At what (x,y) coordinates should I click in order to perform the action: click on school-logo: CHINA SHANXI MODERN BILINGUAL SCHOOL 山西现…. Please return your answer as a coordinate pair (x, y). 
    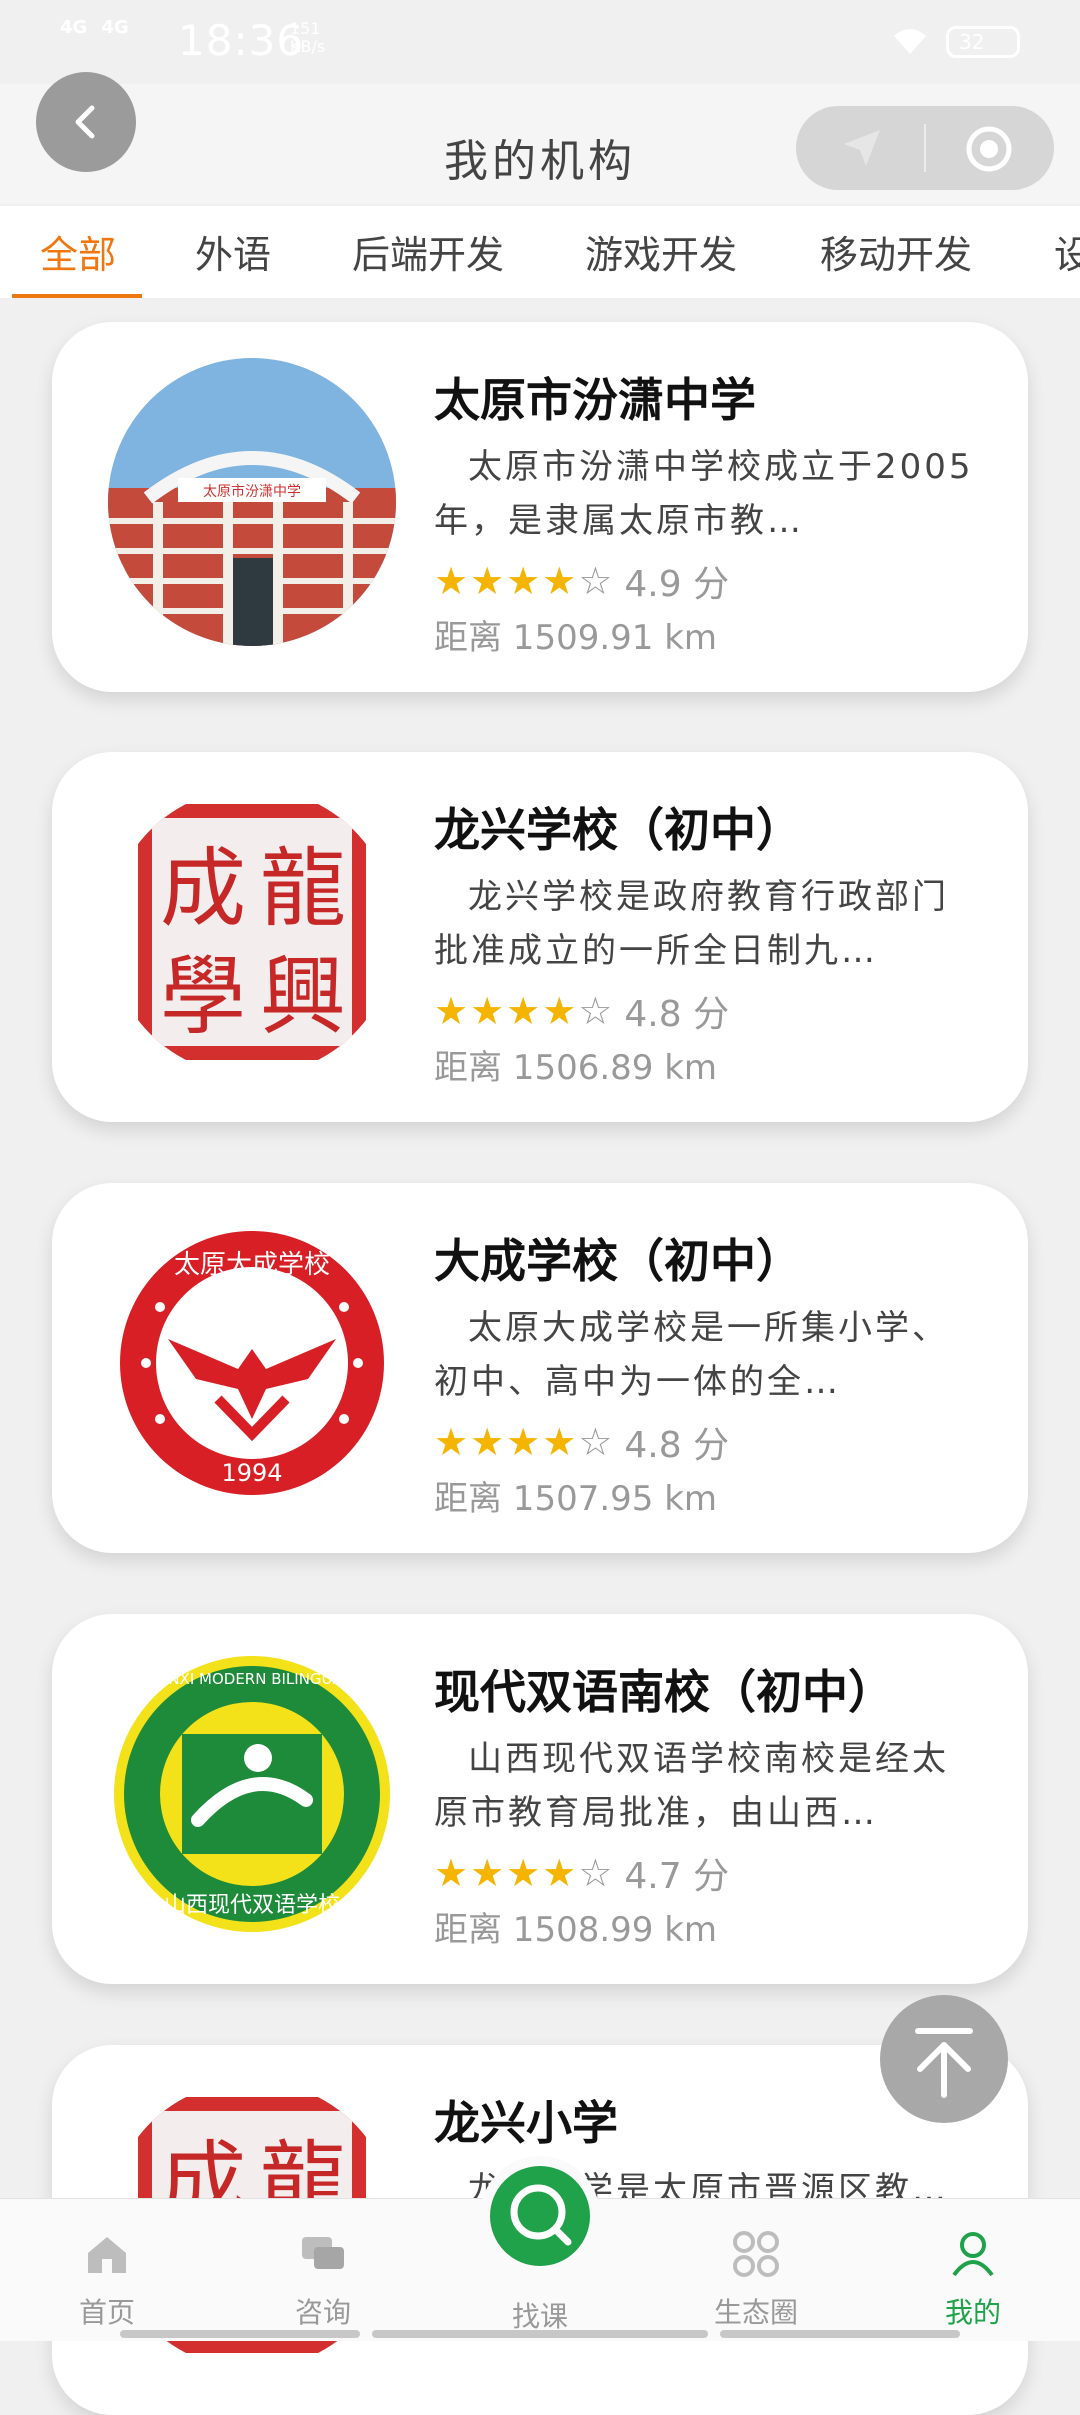
    Looking at the image, I should click on (252, 1794).